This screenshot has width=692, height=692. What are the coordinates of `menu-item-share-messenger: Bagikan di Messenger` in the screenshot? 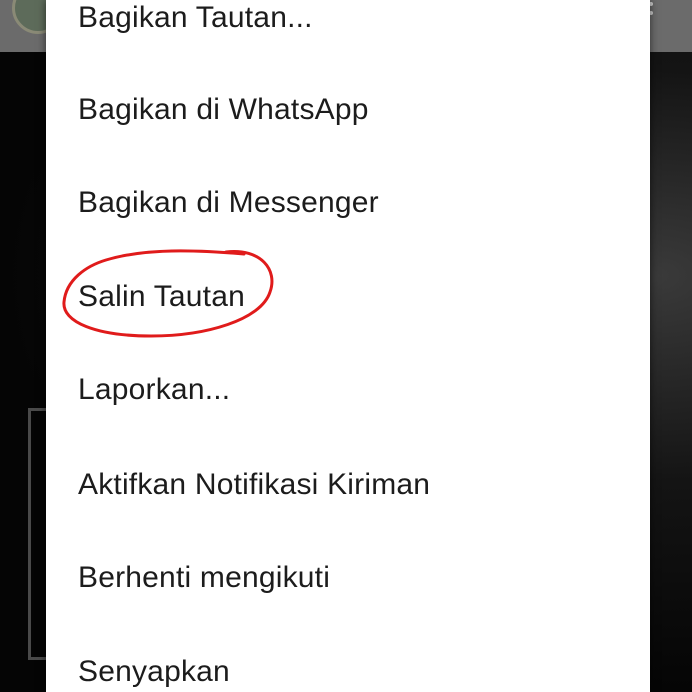 It's located at (348, 203).